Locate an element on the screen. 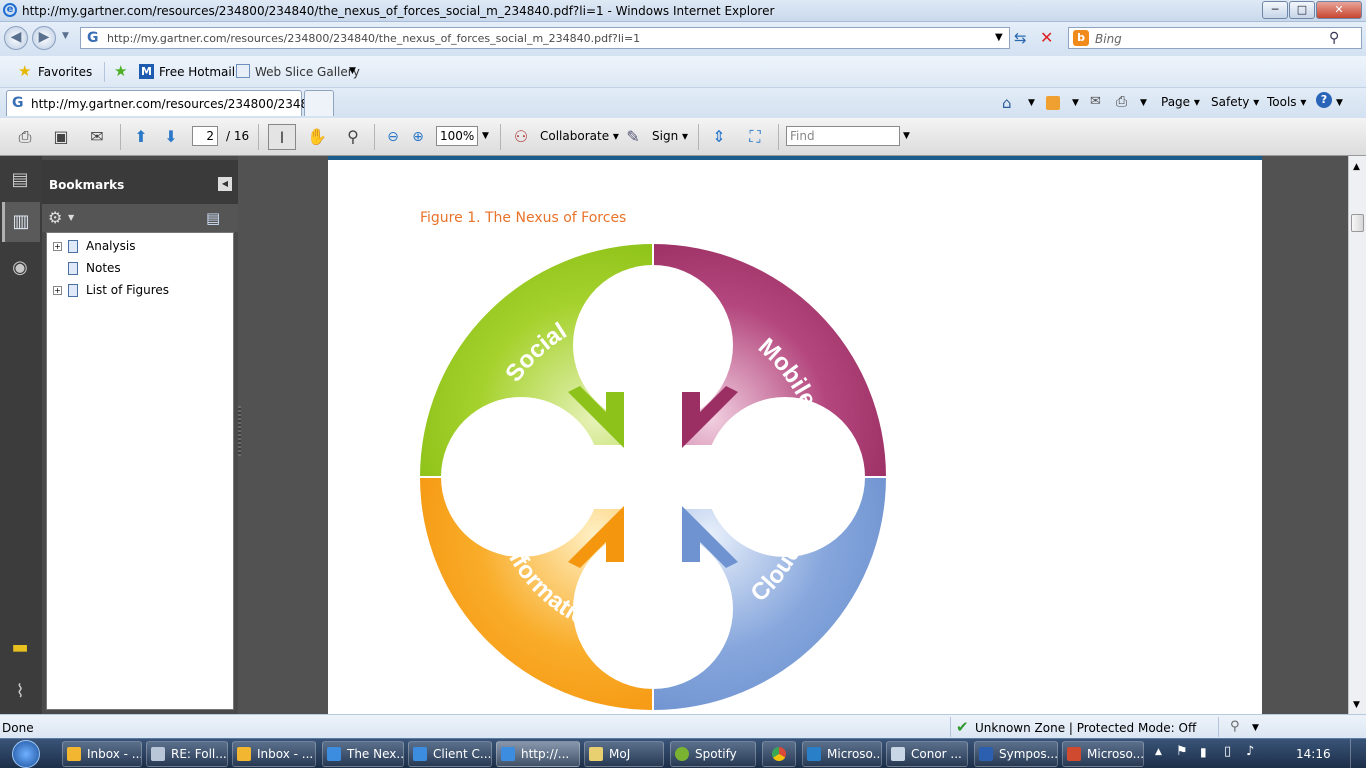 This screenshot has height=769, width=1366. network-icon: ▮ is located at coordinates (1203, 752).